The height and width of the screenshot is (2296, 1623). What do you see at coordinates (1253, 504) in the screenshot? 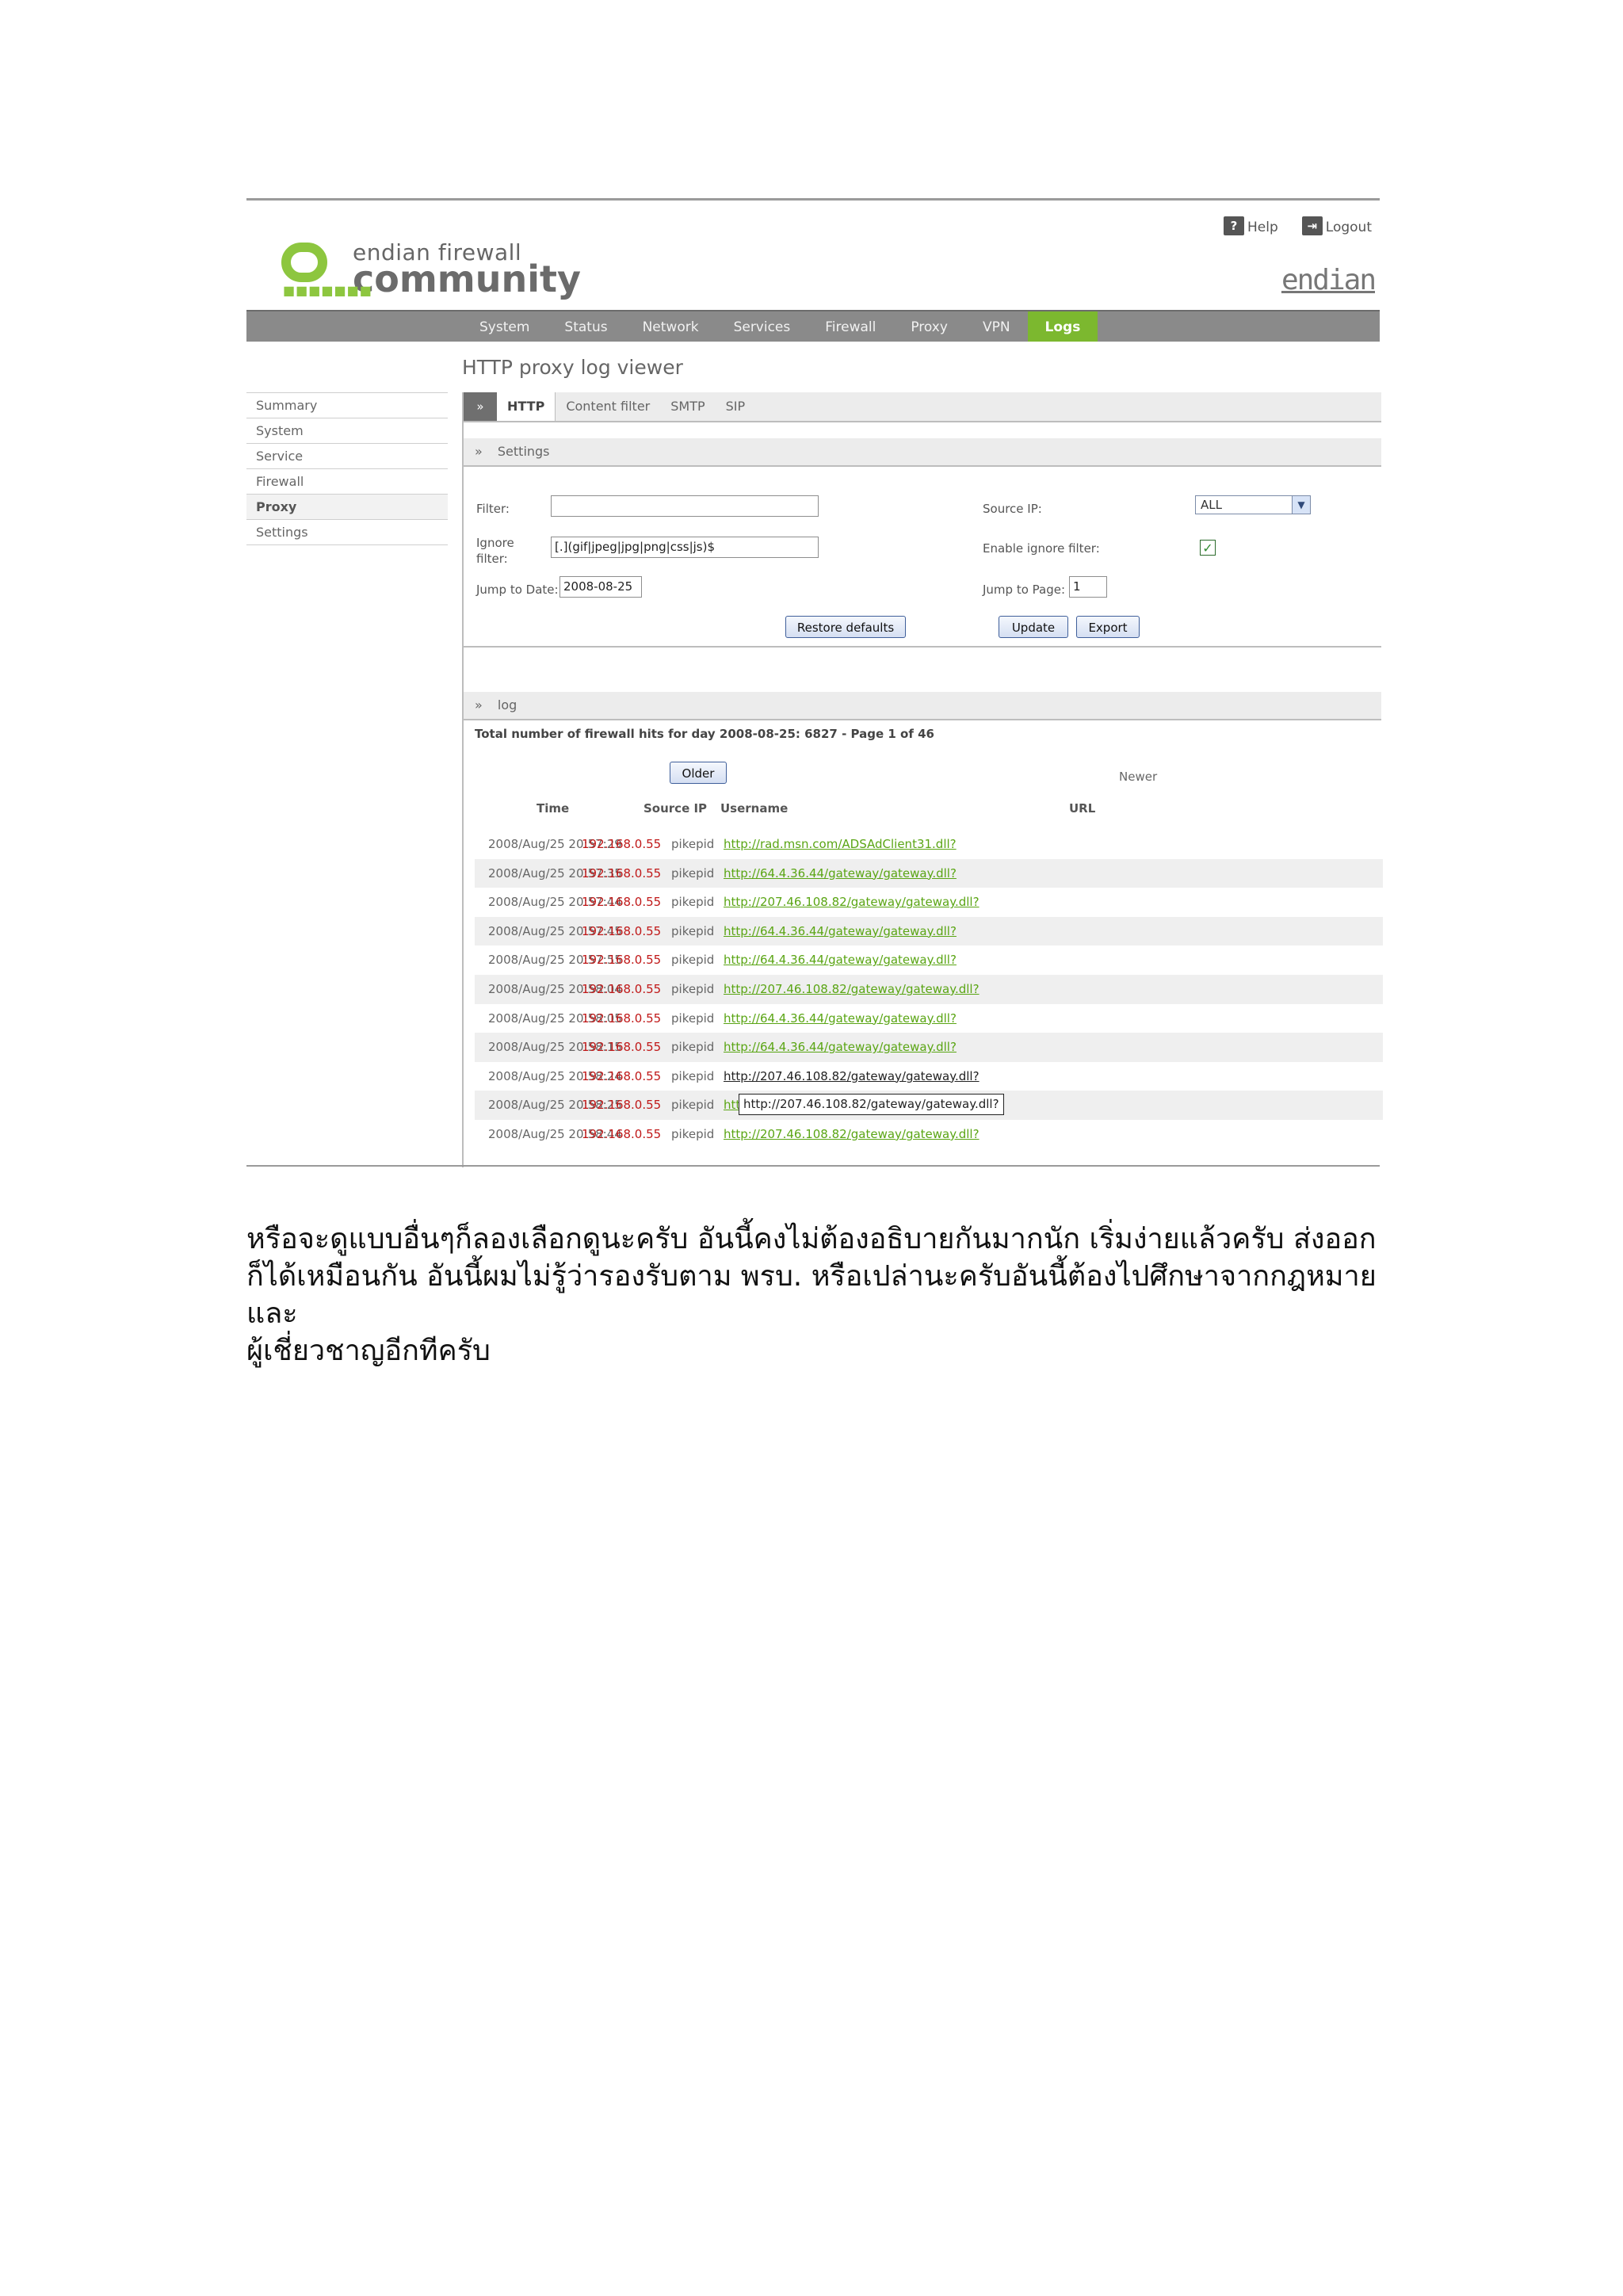
I see `source-ip-select: ALL ▼` at bounding box center [1253, 504].